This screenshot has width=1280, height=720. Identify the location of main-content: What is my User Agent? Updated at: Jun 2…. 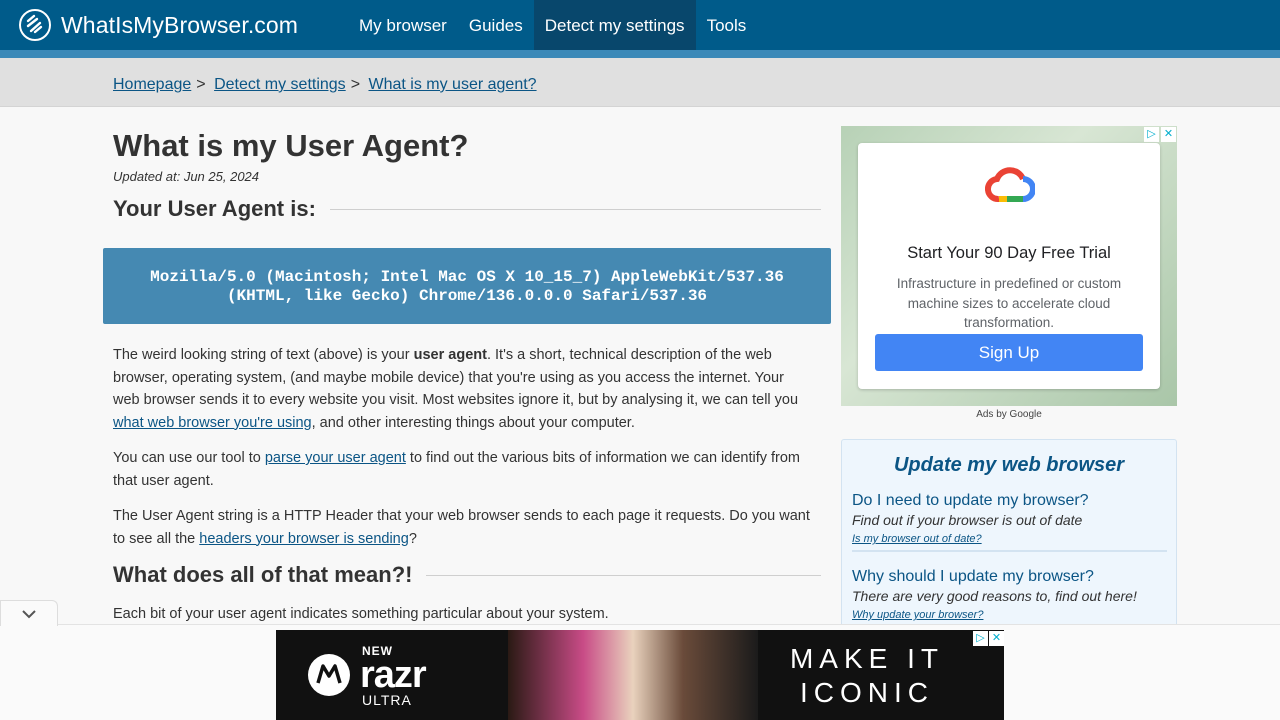
(467, 174).